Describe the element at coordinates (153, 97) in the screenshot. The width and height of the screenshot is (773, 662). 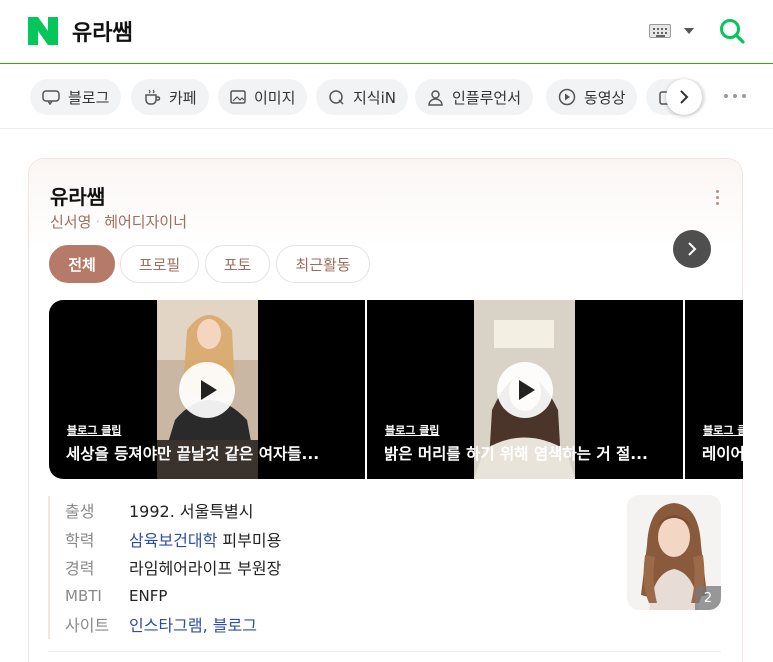
I see `cafe-icon` at that location.